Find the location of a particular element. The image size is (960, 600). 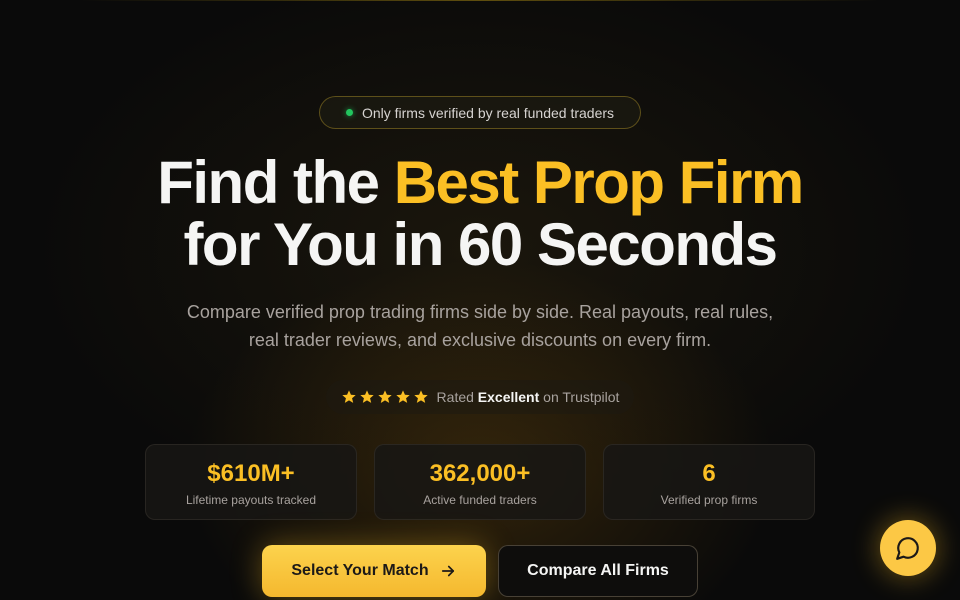

headline-line1: Find the Best Prop Firm is located at coordinates (481, 182).